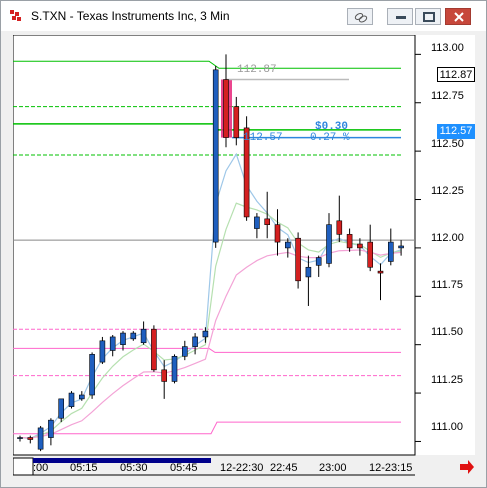 This screenshot has width=487, height=488. Describe the element at coordinates (447, 238) in the screenshot. I see `price-label-112.00: 112.00` at that location.